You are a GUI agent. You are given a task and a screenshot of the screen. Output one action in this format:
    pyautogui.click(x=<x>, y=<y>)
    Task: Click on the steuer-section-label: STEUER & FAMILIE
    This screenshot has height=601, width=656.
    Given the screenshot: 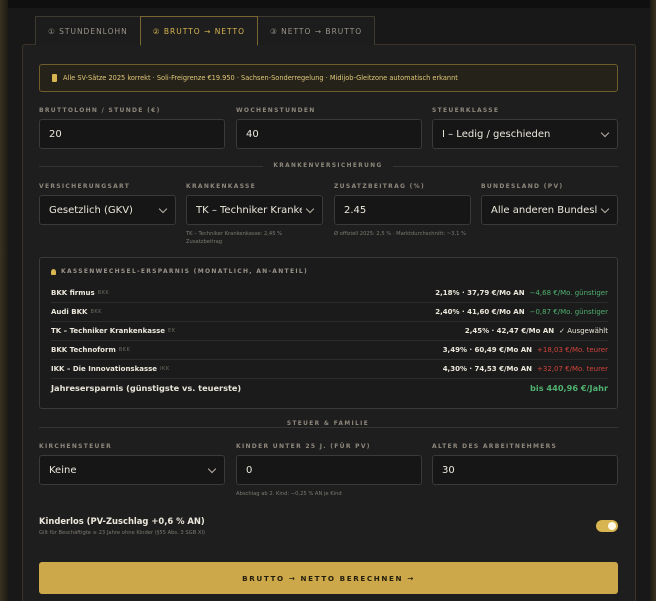 What is the action you would take?
    pyautogui.click(x=328, y=424)
    